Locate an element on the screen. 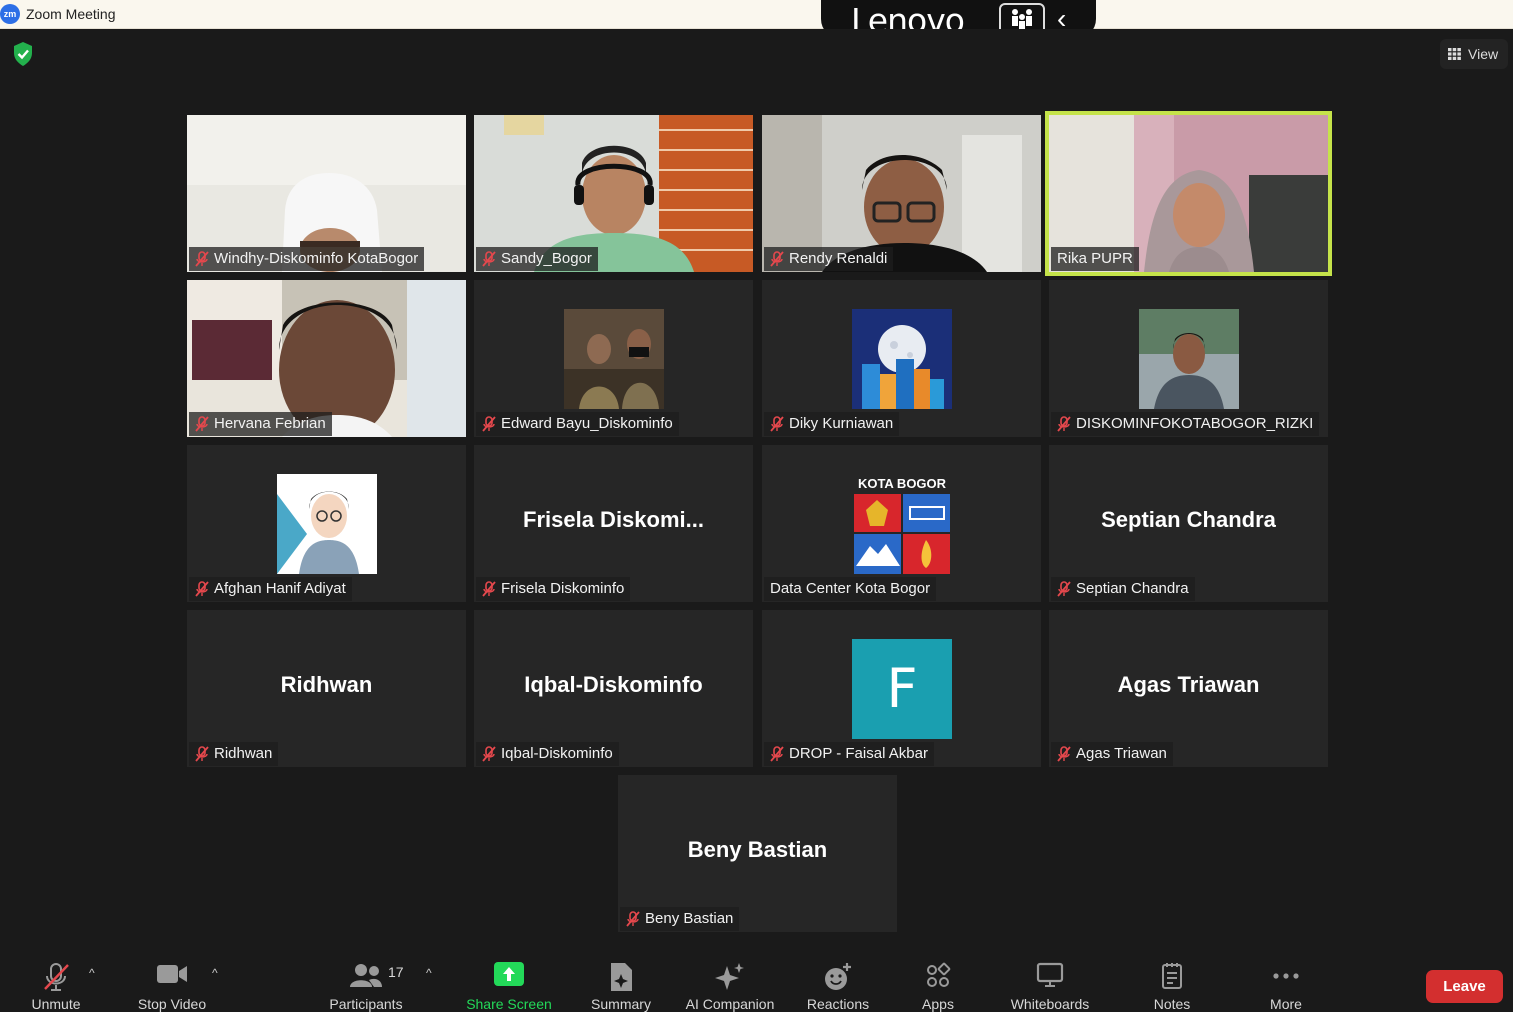 Image resolution: width=1513 pixels, height=1012 pixels. participant-name-tag: Data Center Kota Bogor is located at coordinates (850, 589).